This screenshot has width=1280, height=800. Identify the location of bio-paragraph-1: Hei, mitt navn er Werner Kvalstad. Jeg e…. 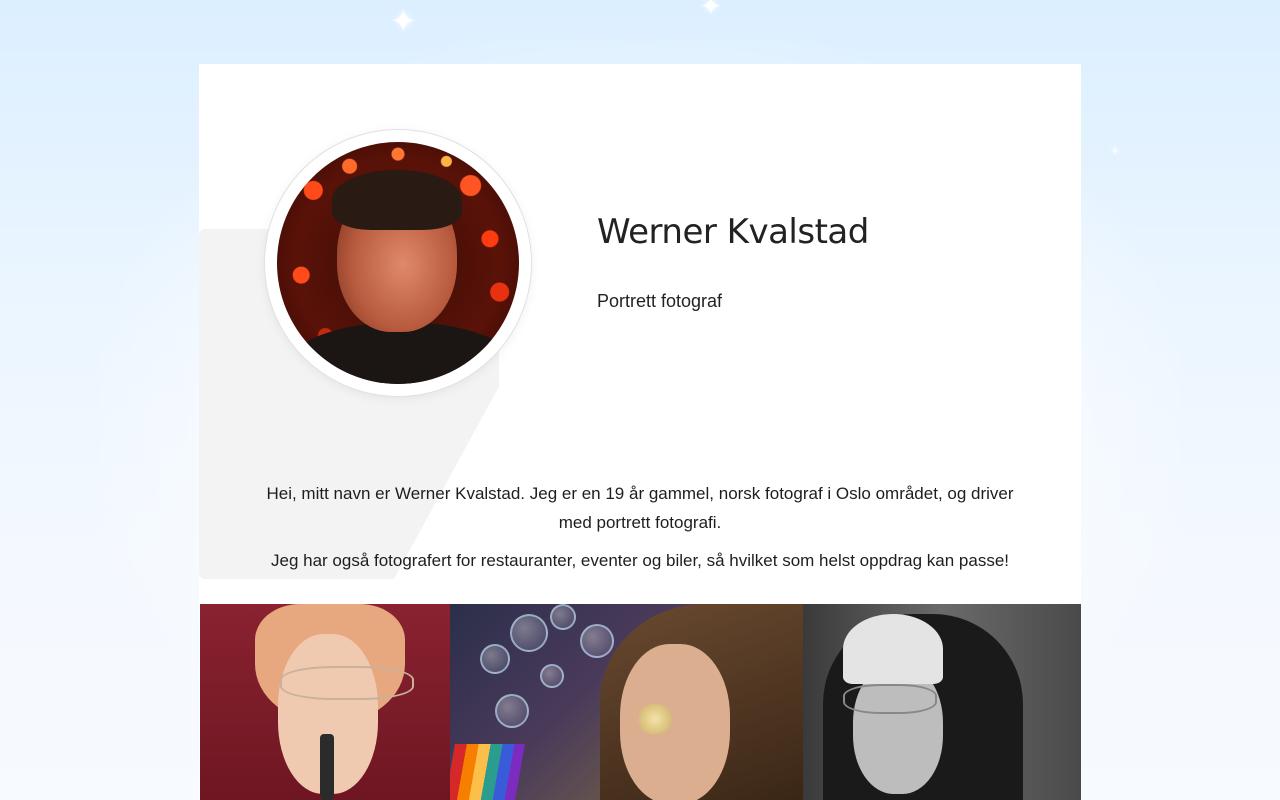
(640, 508).